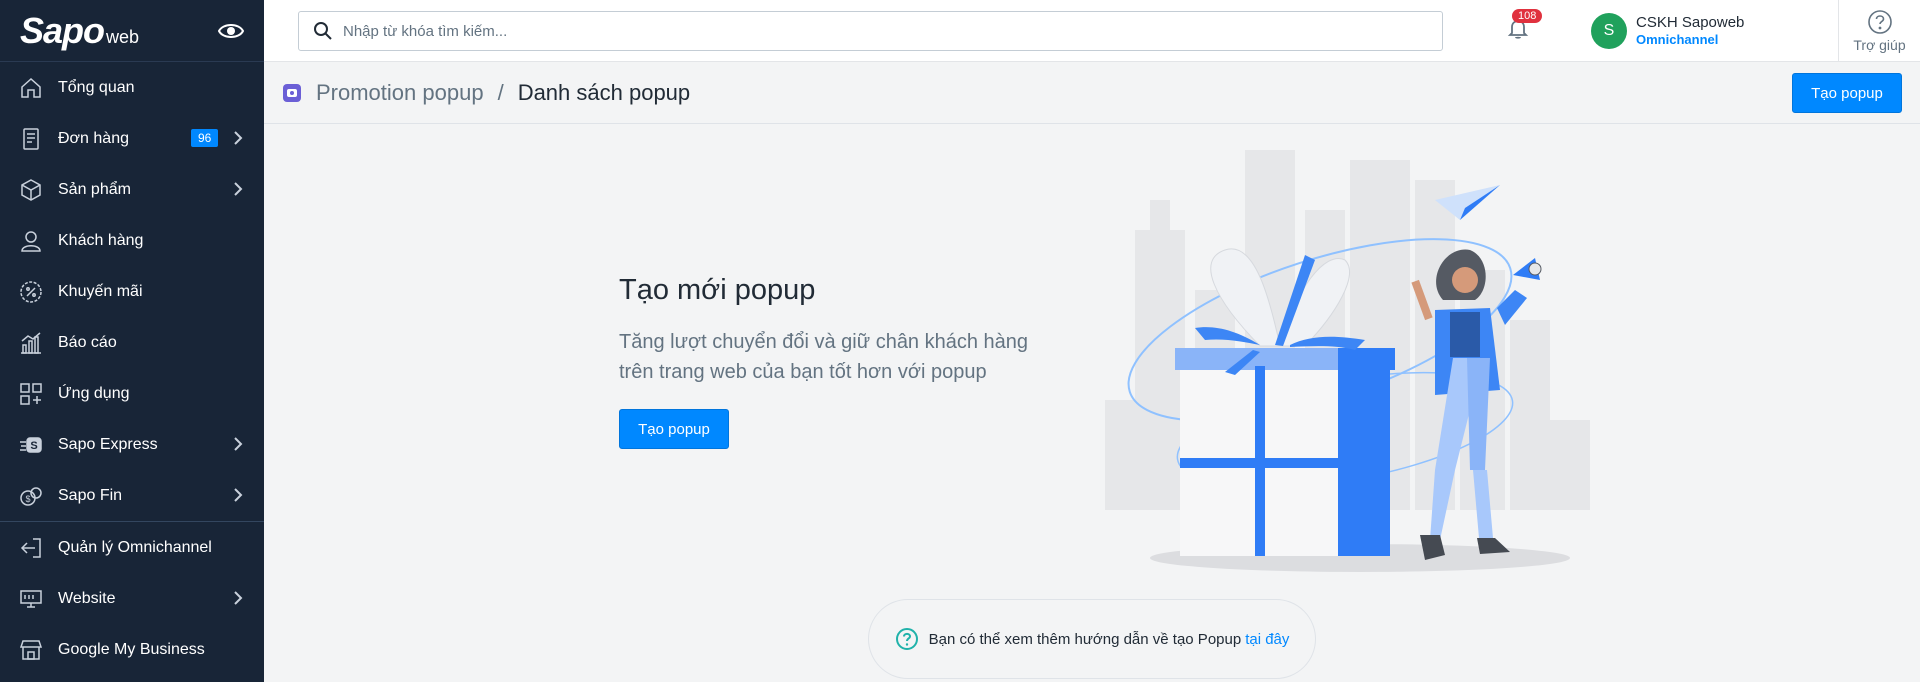  What do you see at coordinates (1879, 22) in the screenshot?
I see `question-icon` at bounding box center [1879, 22].